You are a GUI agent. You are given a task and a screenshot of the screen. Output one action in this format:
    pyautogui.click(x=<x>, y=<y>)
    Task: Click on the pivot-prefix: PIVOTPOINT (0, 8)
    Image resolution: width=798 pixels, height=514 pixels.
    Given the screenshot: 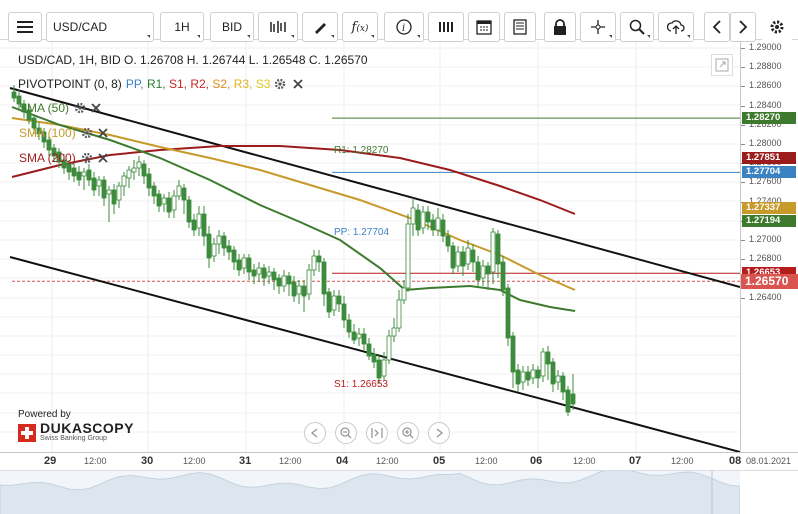 What is the action you would take?
    pyautogui.click(x=70, y=84)
    